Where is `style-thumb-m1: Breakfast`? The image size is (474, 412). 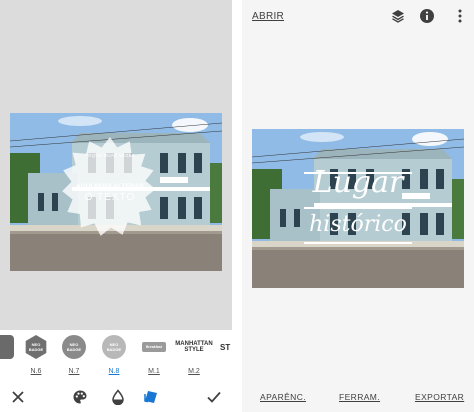
style-thumb-m1: Breakfast is located at coordinates (154, 347).